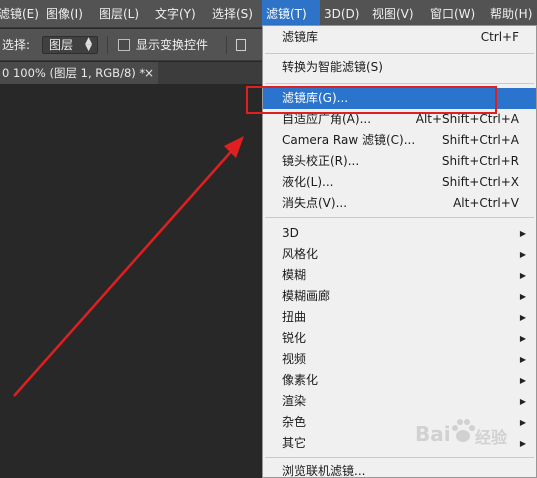 This screenshot has height=478, width=537. What do you see at coordinates (399, 254) in the screenshot?
I see `filter-menu-item-stylize: 风格化 ▶` at bounding box center [399, 254].